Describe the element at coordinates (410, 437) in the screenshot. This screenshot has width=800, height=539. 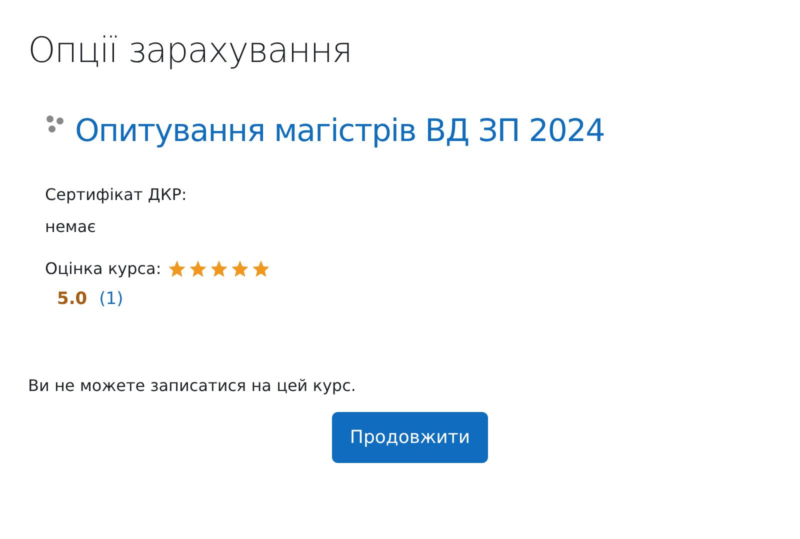
I see `continue-button: Продовжити` at that location.